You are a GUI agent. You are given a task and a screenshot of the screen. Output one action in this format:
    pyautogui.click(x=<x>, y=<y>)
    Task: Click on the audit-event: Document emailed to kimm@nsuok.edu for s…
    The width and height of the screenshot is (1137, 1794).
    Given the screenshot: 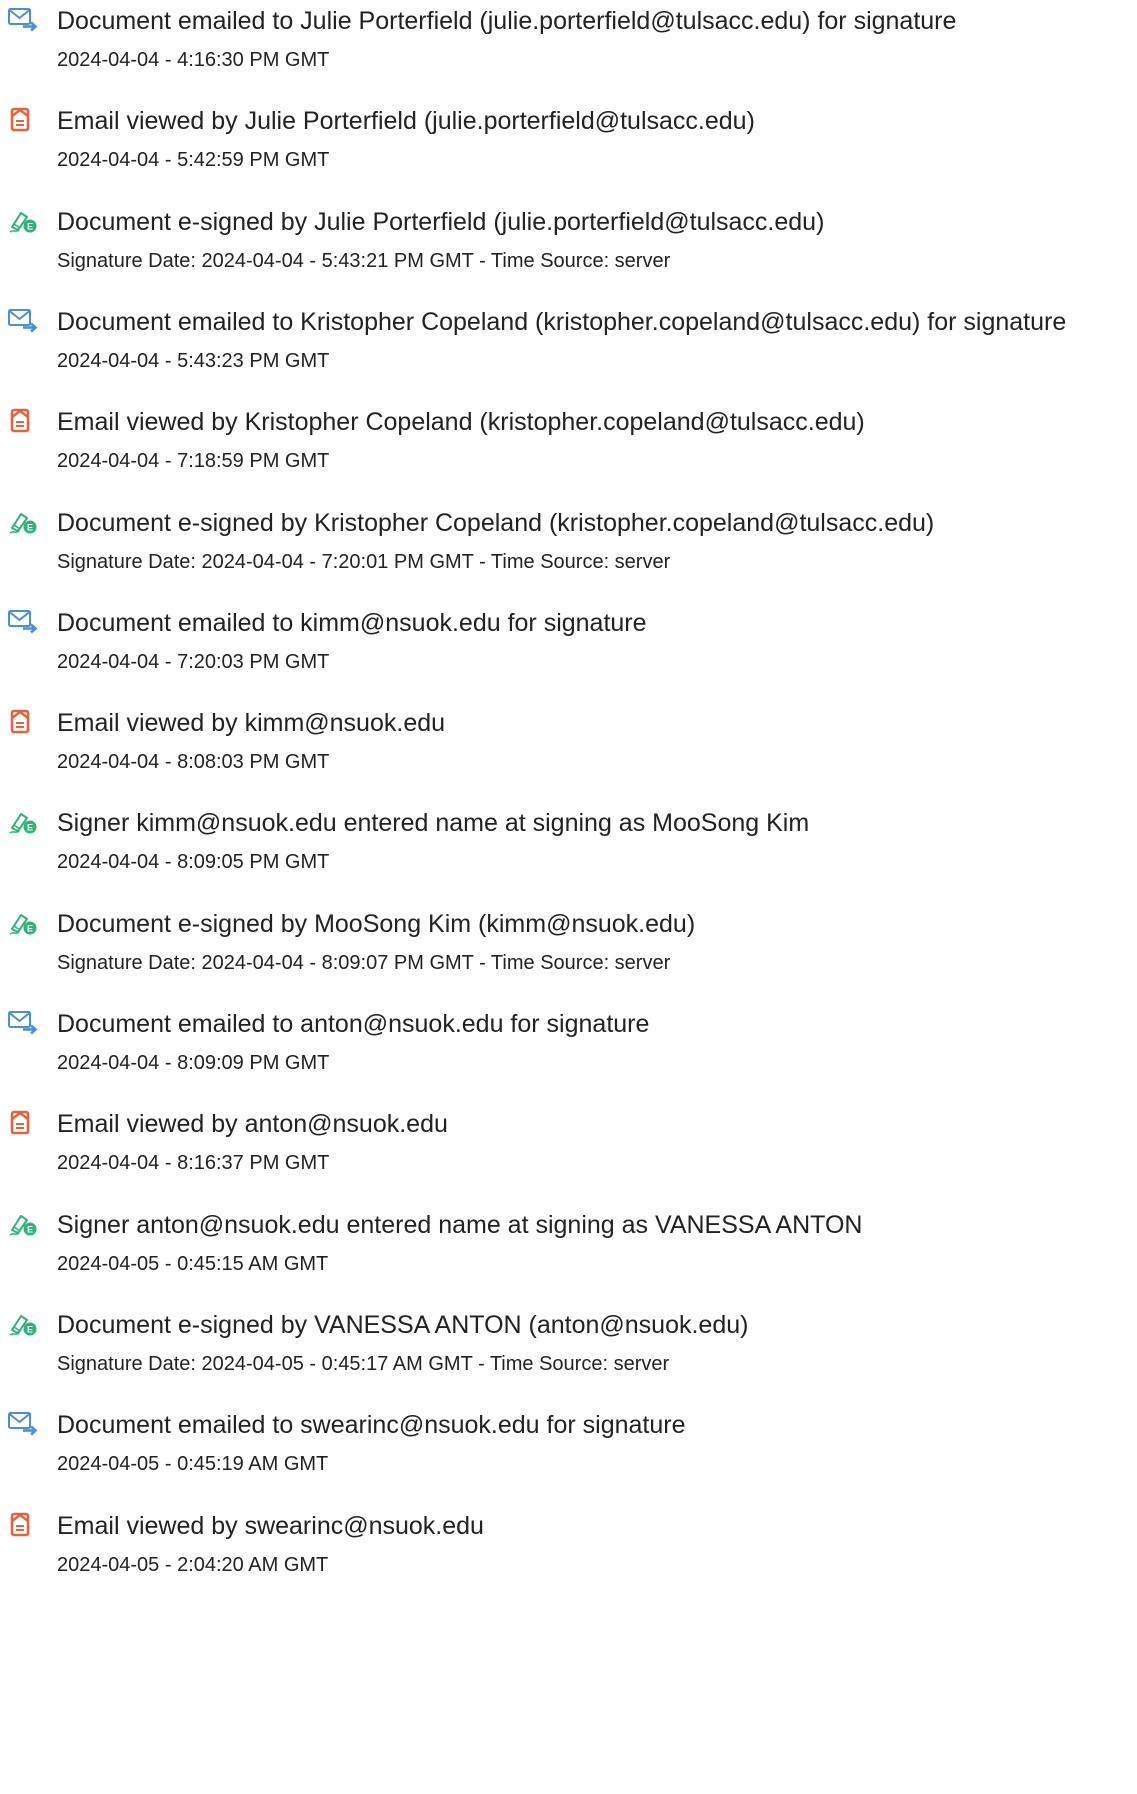 What is the action you would take?
    pyautogui.click(x=568, y=652)
    